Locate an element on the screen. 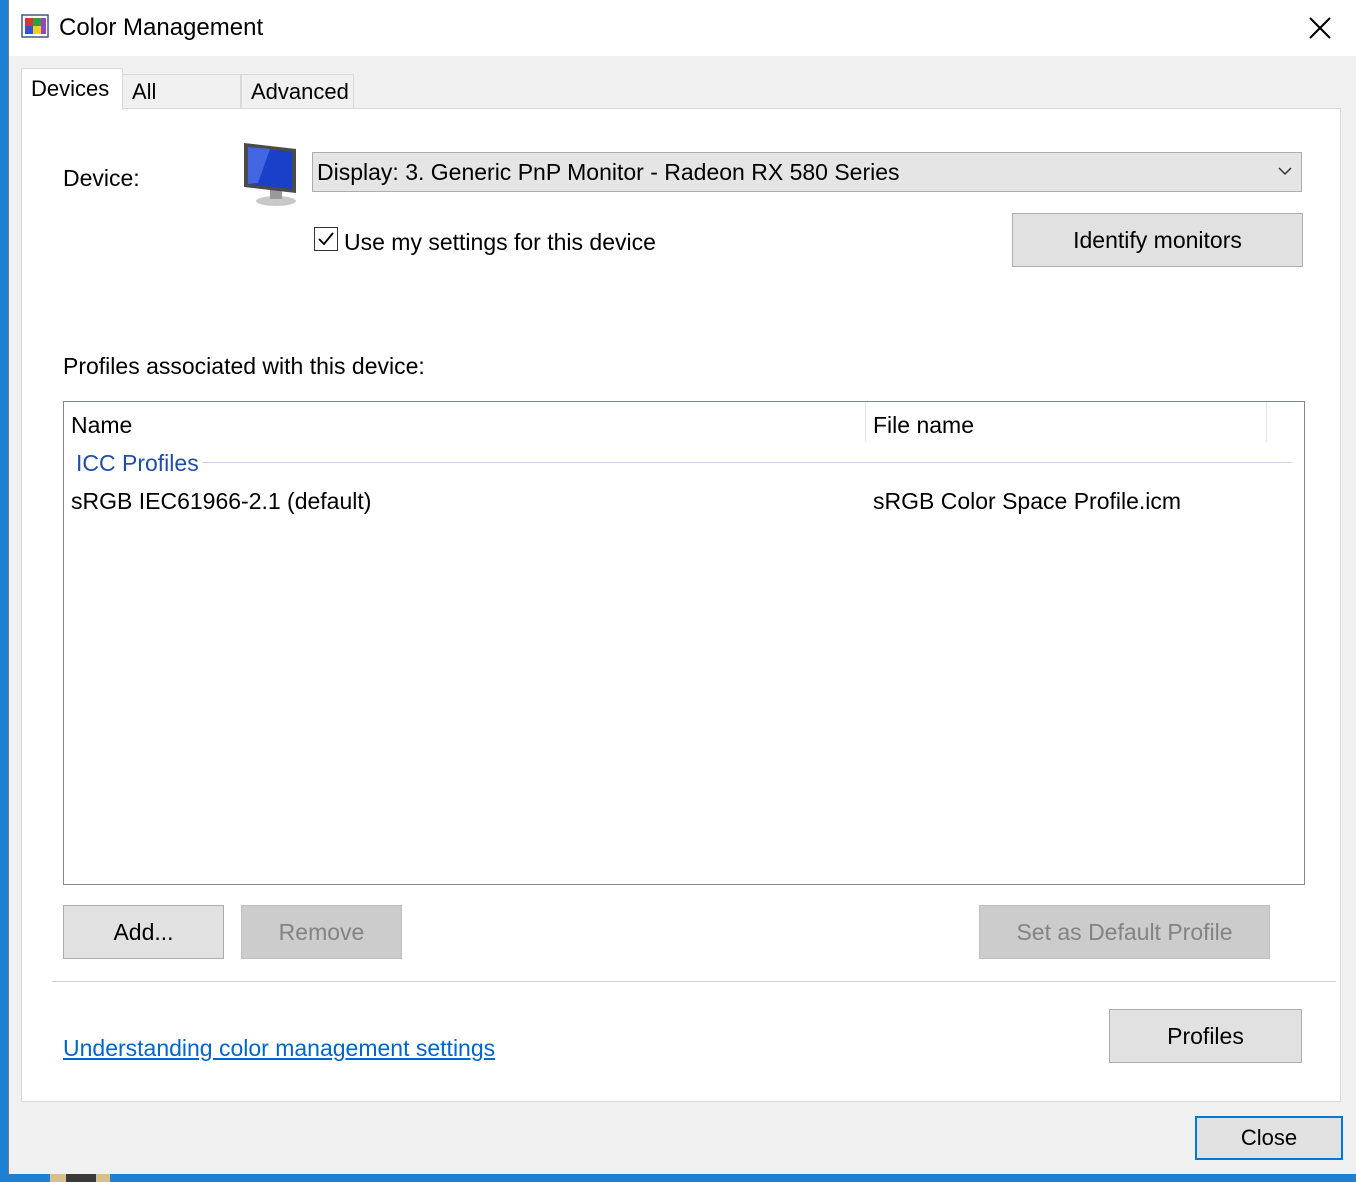 The width and height of the screenshot is (1356, 1182). device-label: Device: is located at coordinates (101, 178).